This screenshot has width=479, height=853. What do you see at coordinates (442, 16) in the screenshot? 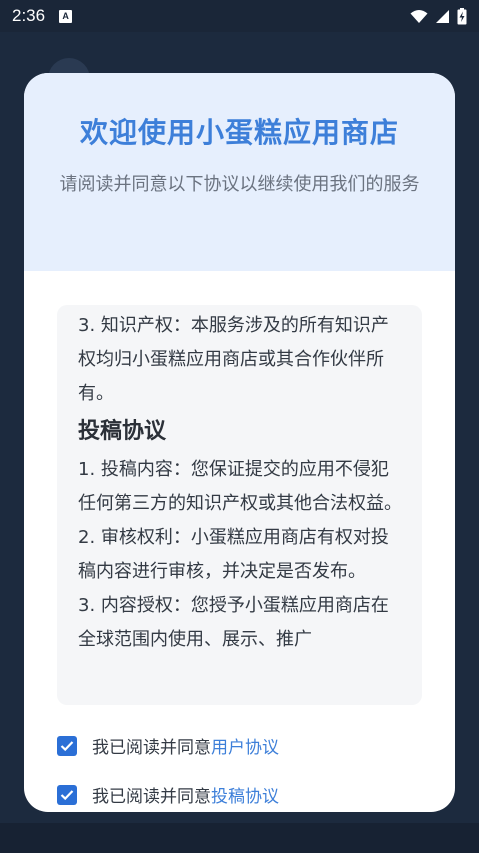
I see `signal-icon` at bounding box center [442, 16].